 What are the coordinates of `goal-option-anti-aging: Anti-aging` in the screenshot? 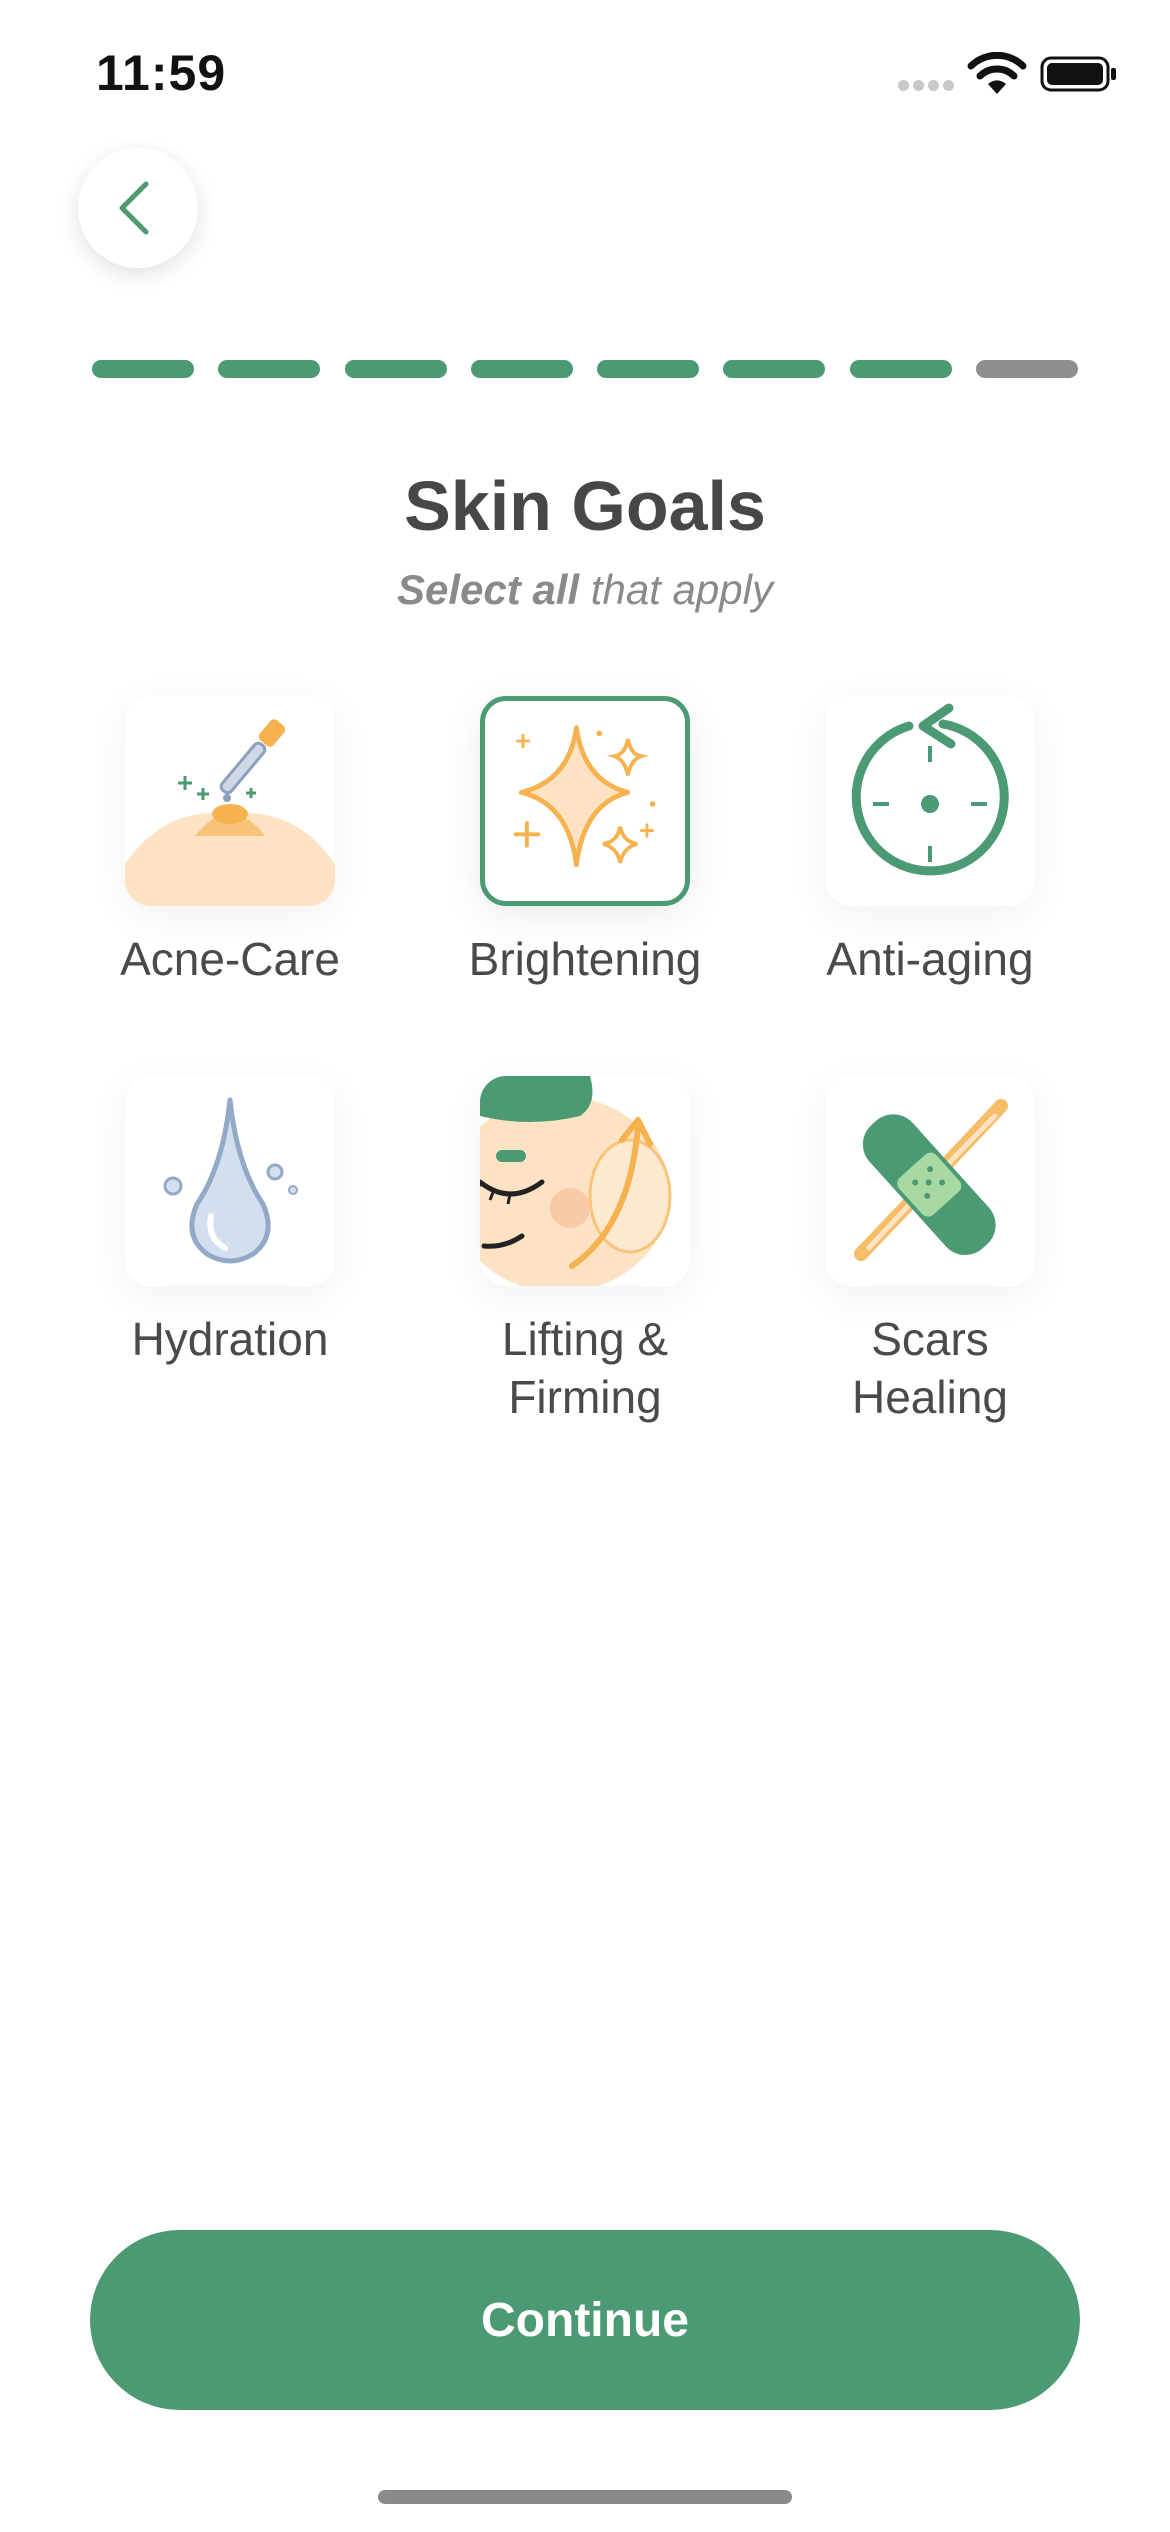 It's located at (930, 842).